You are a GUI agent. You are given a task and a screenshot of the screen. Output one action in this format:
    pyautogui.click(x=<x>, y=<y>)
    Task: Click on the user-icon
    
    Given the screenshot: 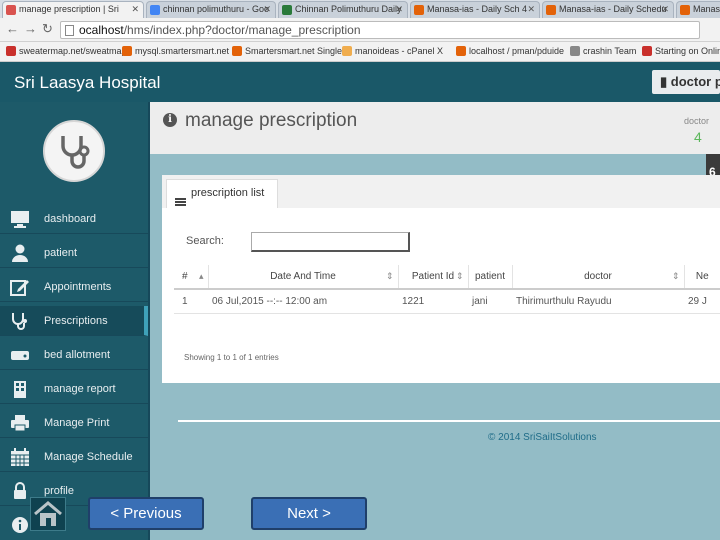 What is the action you would take?
    pyautogui.click(x=20, y=253)
    